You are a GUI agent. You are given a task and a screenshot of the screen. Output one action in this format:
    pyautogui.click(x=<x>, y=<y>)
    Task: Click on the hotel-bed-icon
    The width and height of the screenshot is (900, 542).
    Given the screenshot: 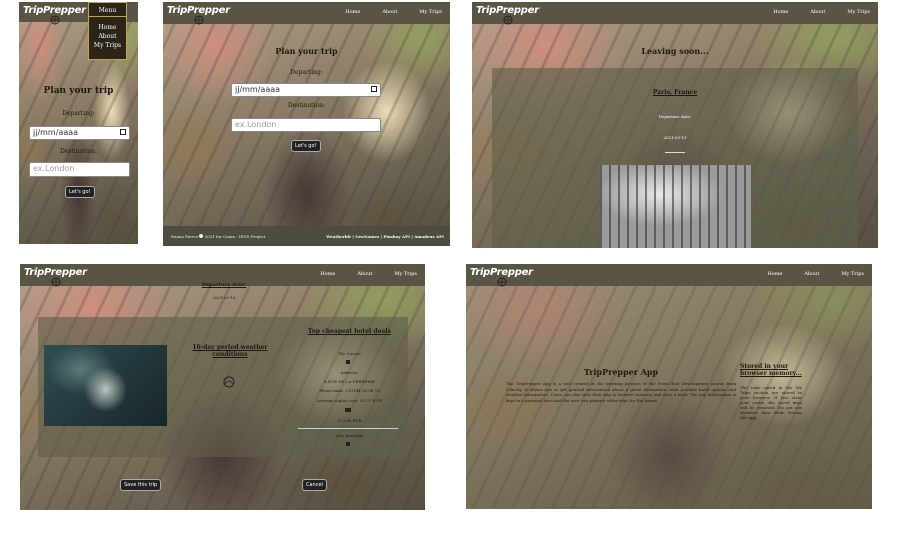 What is the action you would take?
    pyautogui.click(x=348, y=362)
    